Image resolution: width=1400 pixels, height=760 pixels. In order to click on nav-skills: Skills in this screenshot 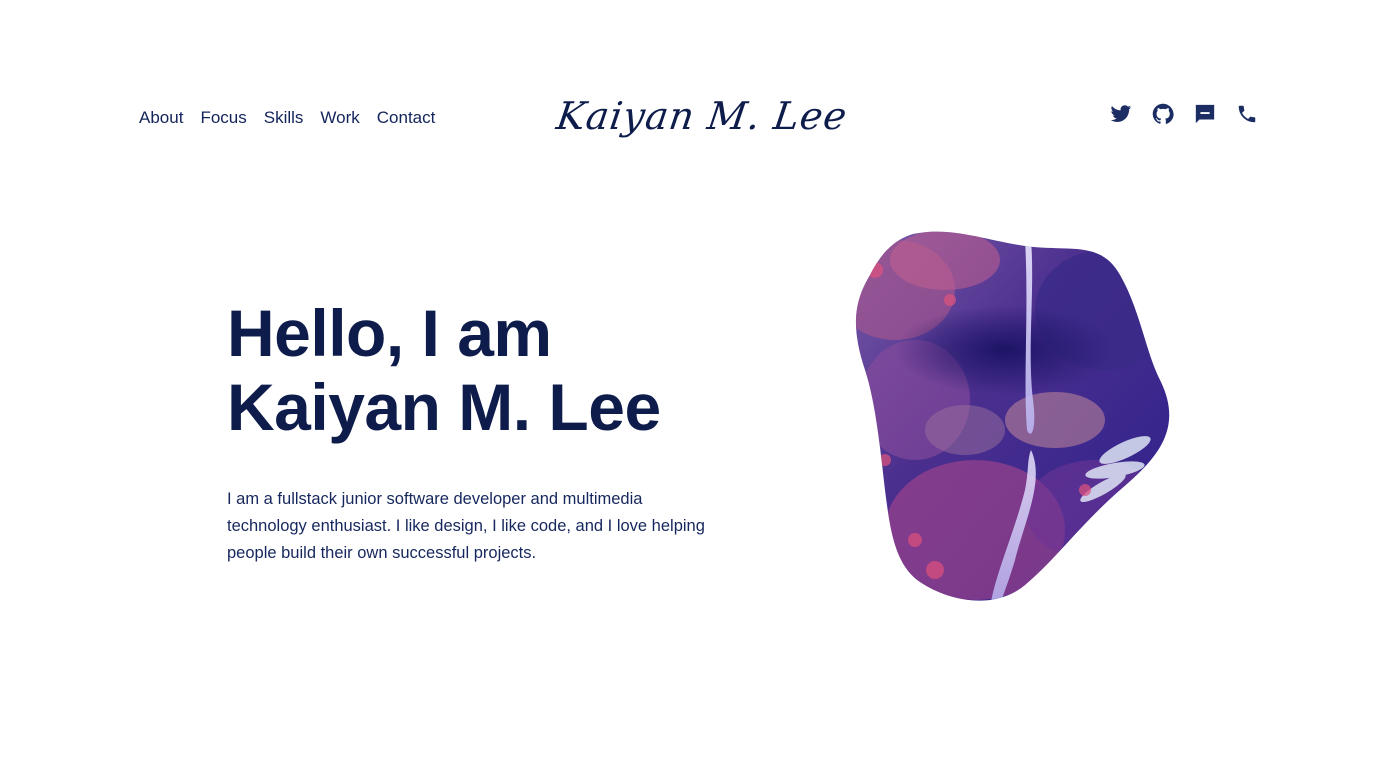, I will do `click(284, 118)`.